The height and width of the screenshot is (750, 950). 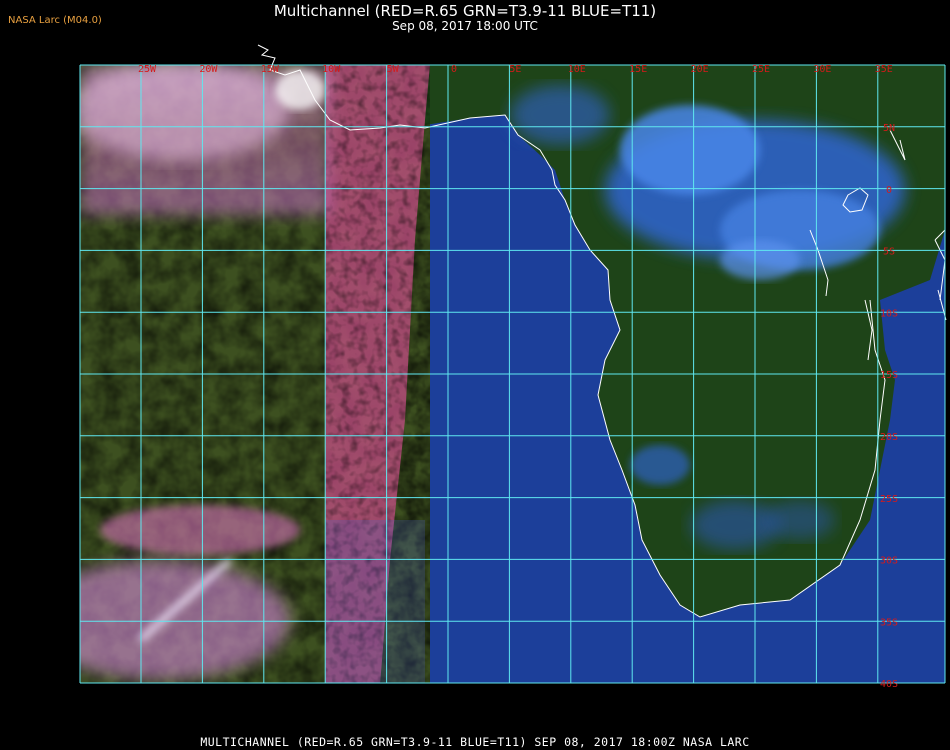 I want to click on longitude-label: 20E, so click(x=700, y=69).